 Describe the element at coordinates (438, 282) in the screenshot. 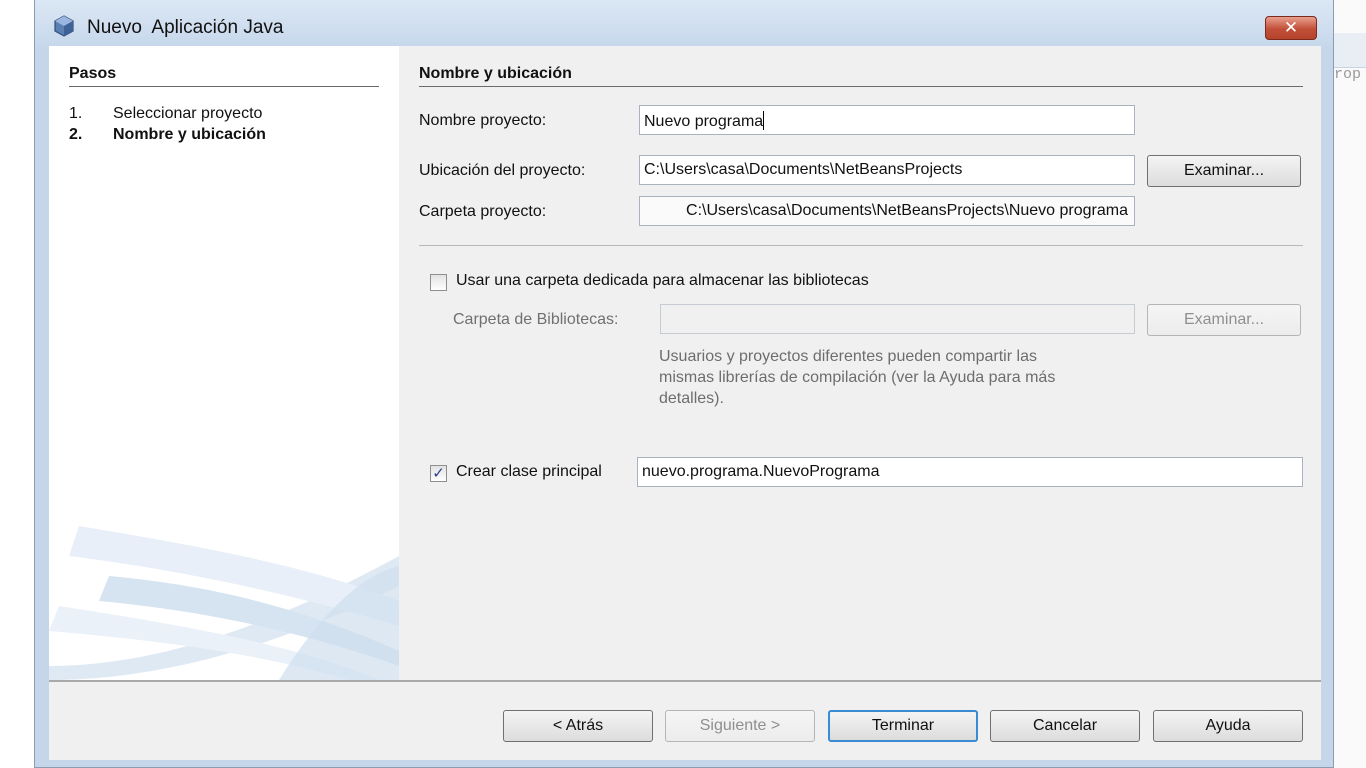

I see `dedicated-folder-checkbox` at that location.